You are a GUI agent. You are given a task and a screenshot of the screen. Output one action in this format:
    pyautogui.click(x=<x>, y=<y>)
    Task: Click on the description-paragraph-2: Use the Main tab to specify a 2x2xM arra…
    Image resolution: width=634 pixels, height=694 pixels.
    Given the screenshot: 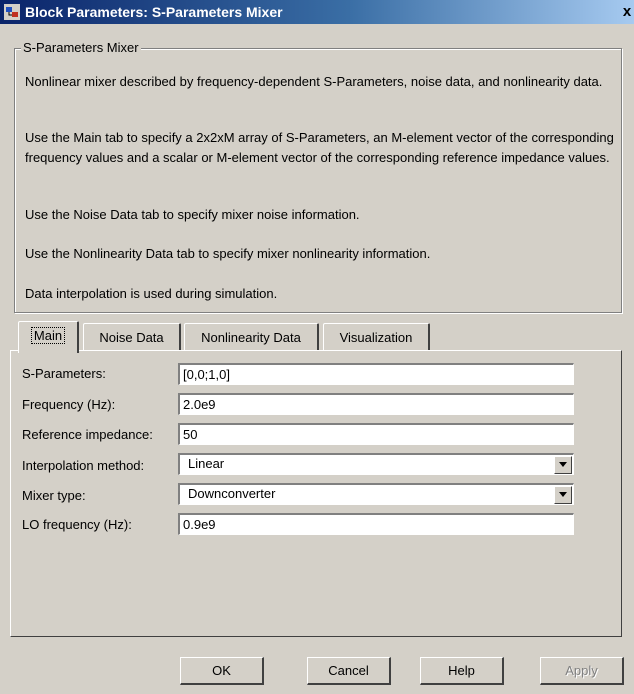 What is the action you would take?
    pyautogui.click(x=319, y=147)
    